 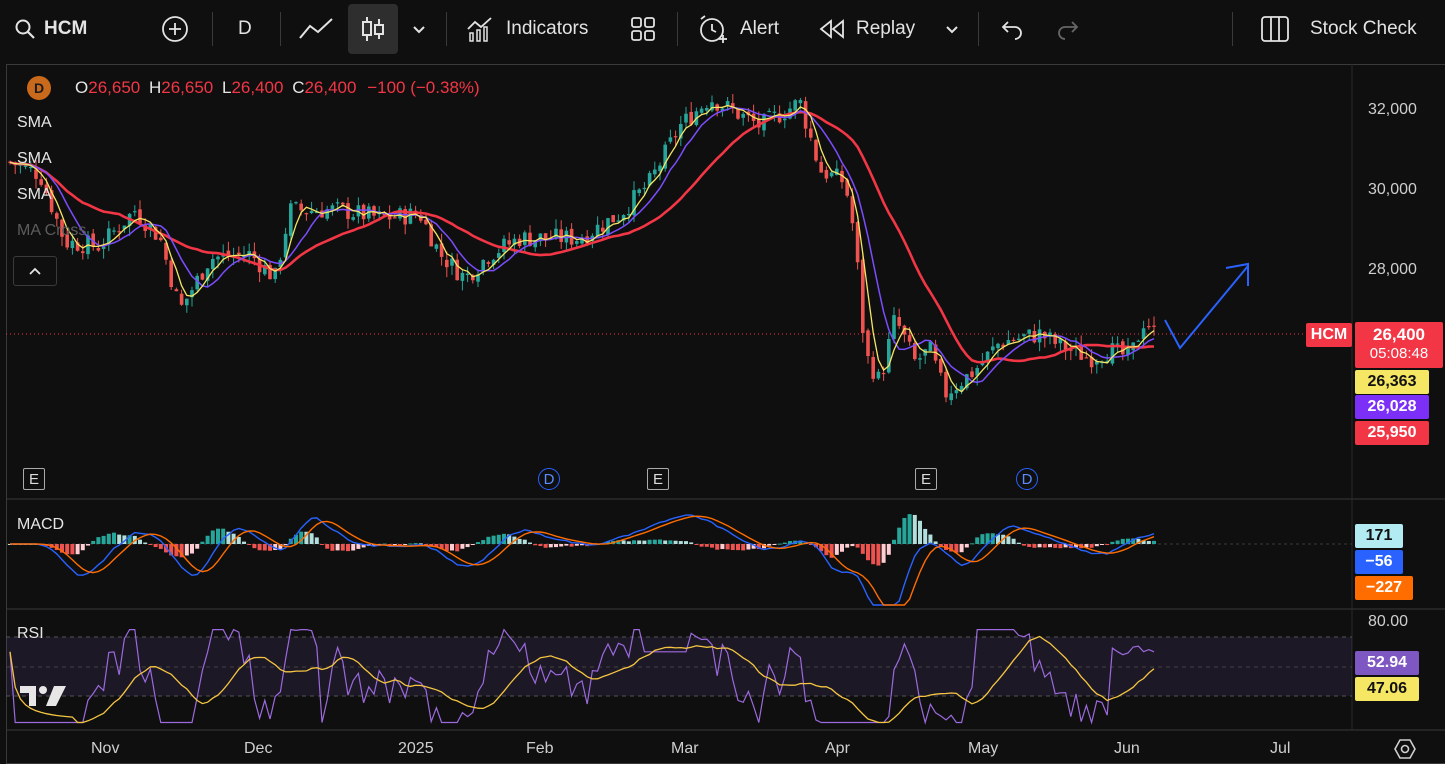 I want to click on macd-line-tag: −56, so click(x=1379, y=562).